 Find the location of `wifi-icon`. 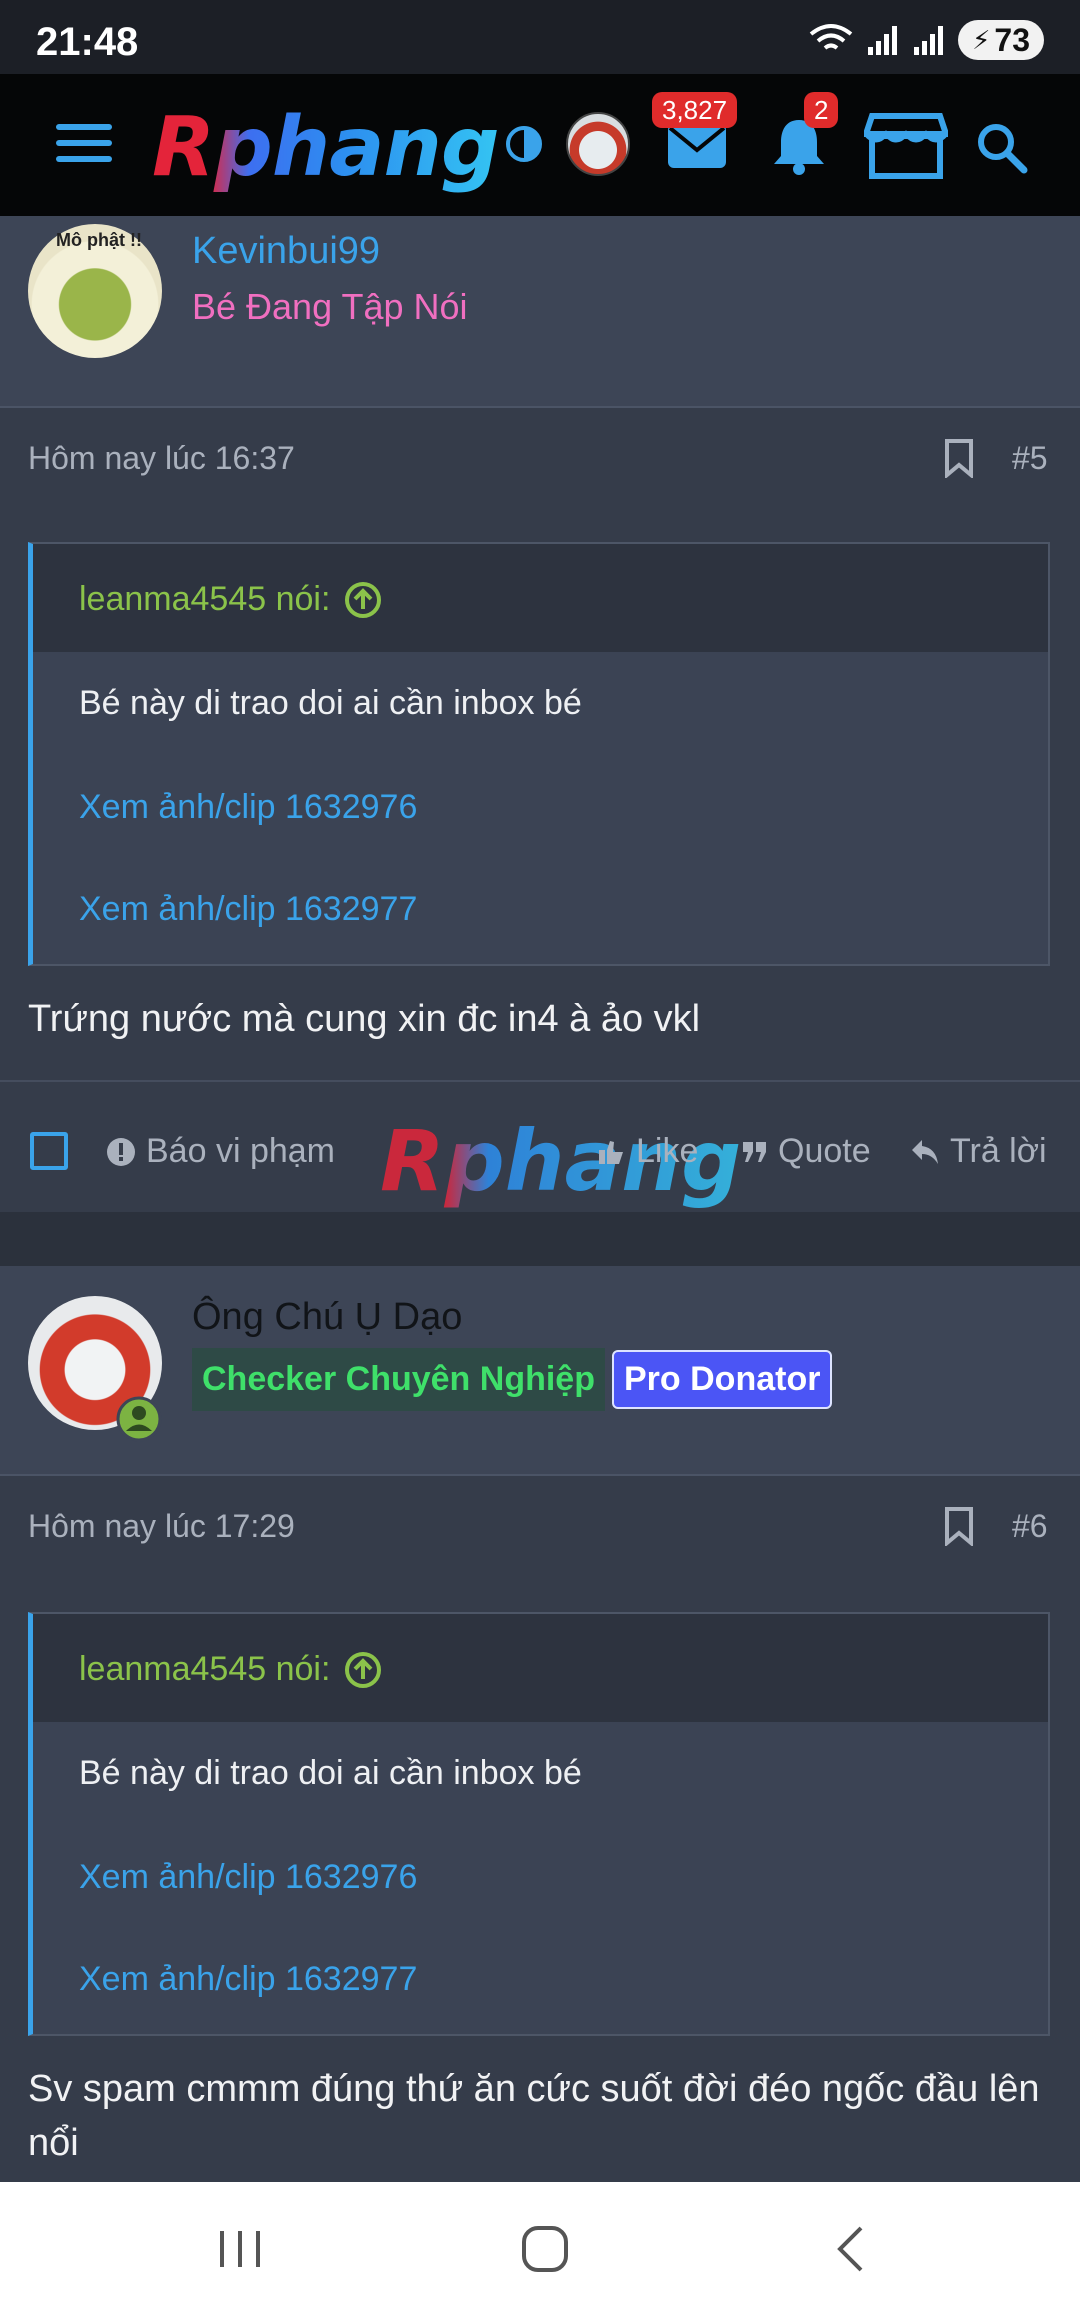

wifi-icon is located at coordinates (831, 37).